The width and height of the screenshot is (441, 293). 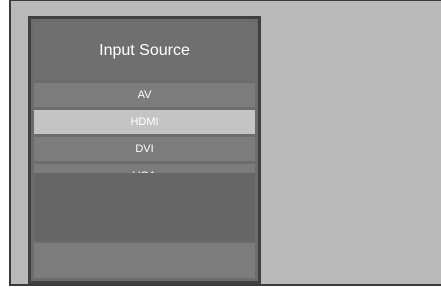 I want to click on menu-title: Input Source, so click(x=144, y=51).